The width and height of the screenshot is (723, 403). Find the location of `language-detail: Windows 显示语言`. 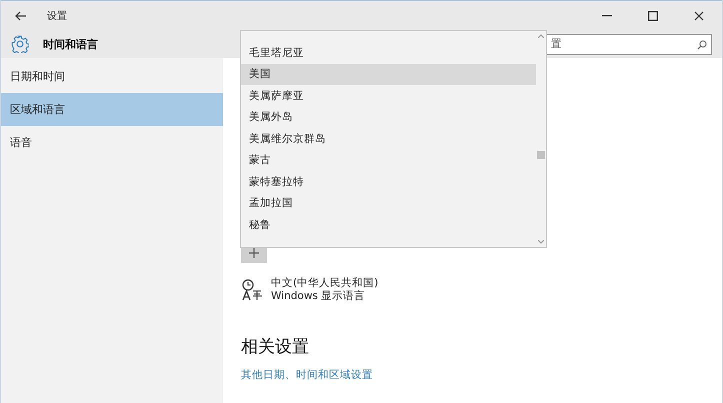

language-detail: Windows 显示语言 is located at coordinates (318, 296).